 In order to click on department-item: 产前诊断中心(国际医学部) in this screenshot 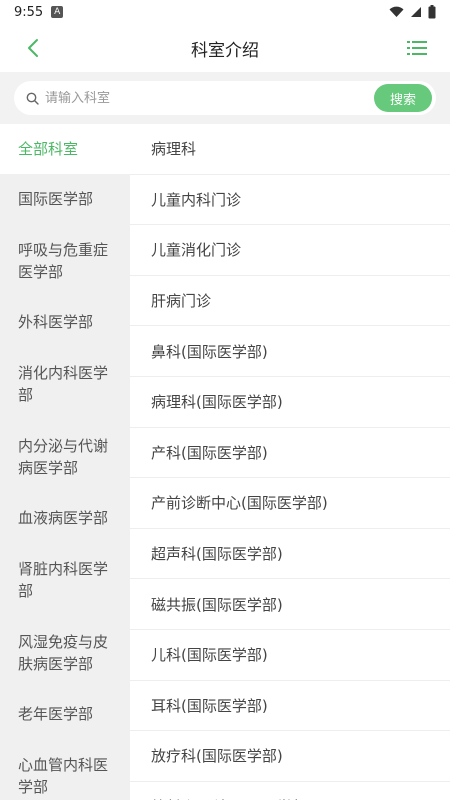, I will do `click(290, 503)`.